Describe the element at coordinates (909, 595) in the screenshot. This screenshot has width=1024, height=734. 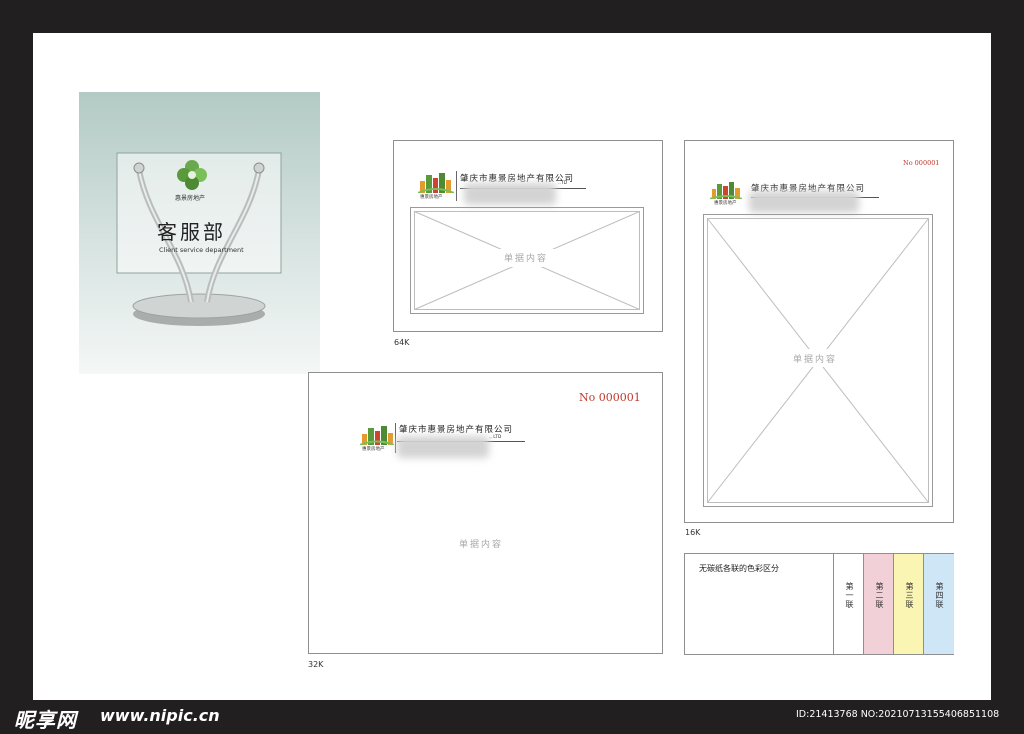
I see `copy-label: 第三联` at that location.